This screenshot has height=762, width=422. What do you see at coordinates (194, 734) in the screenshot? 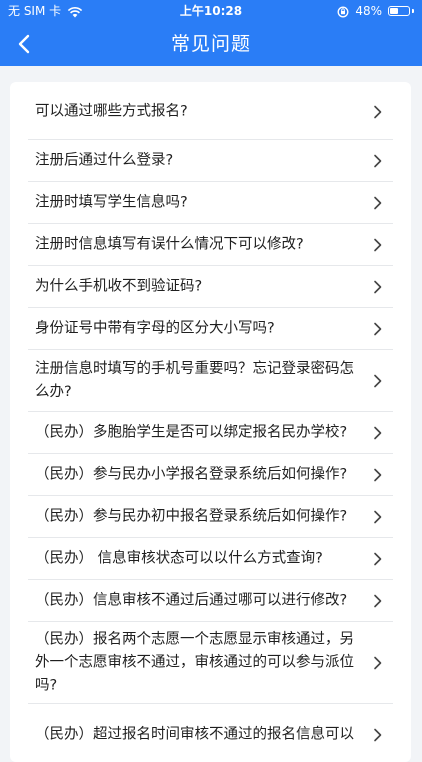
I see `faq-question: （民办）超过报名时间审核不通过的报名信息可以` at bounding box center [194, 734].